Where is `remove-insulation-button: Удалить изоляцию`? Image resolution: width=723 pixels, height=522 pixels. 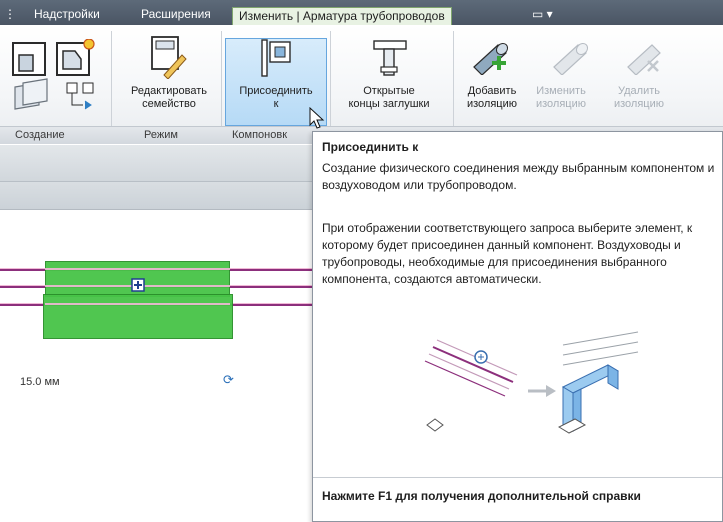
remove-insulation-button: Удалить изоляцию is located at coordinates (639, 98).